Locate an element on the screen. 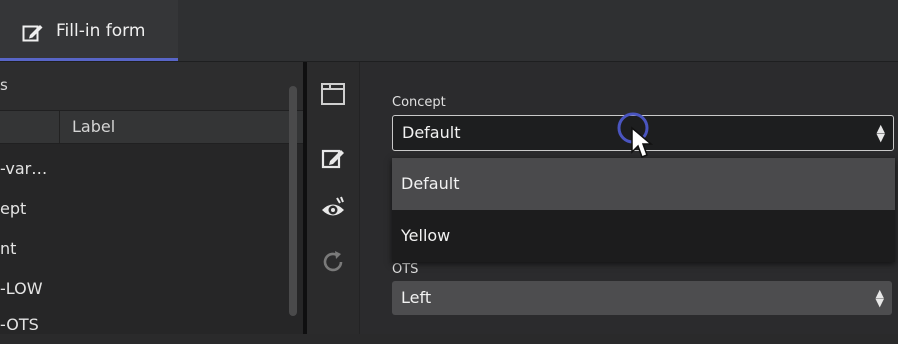 Image resolution: width=898 pixels, height=344 pixels. ots-selected-value: Left is located at coordinates (416, 297).